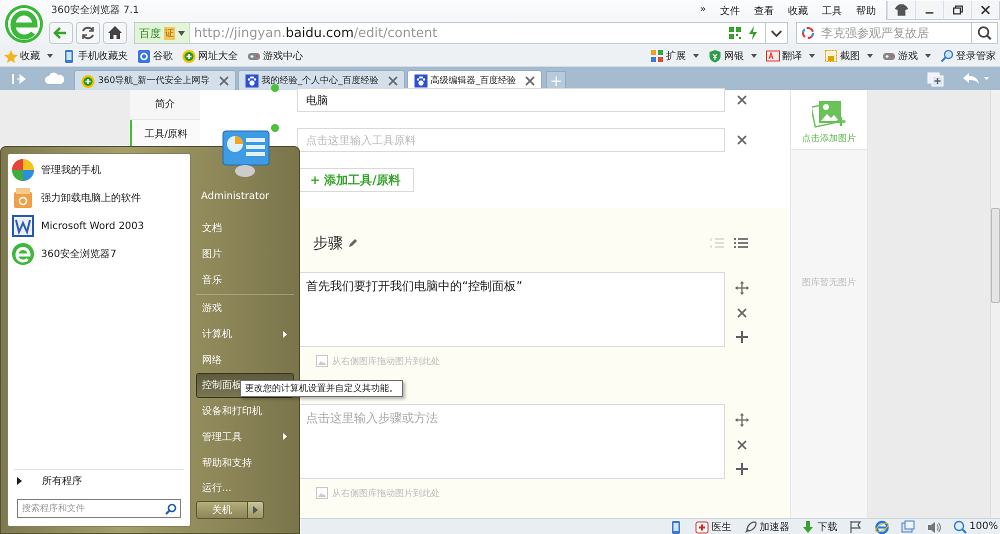 The image size is (1000, 534). Describe the element at coordinates (674, 55) in the screenshot. I see `toolbar-item: 扩展` at that location.